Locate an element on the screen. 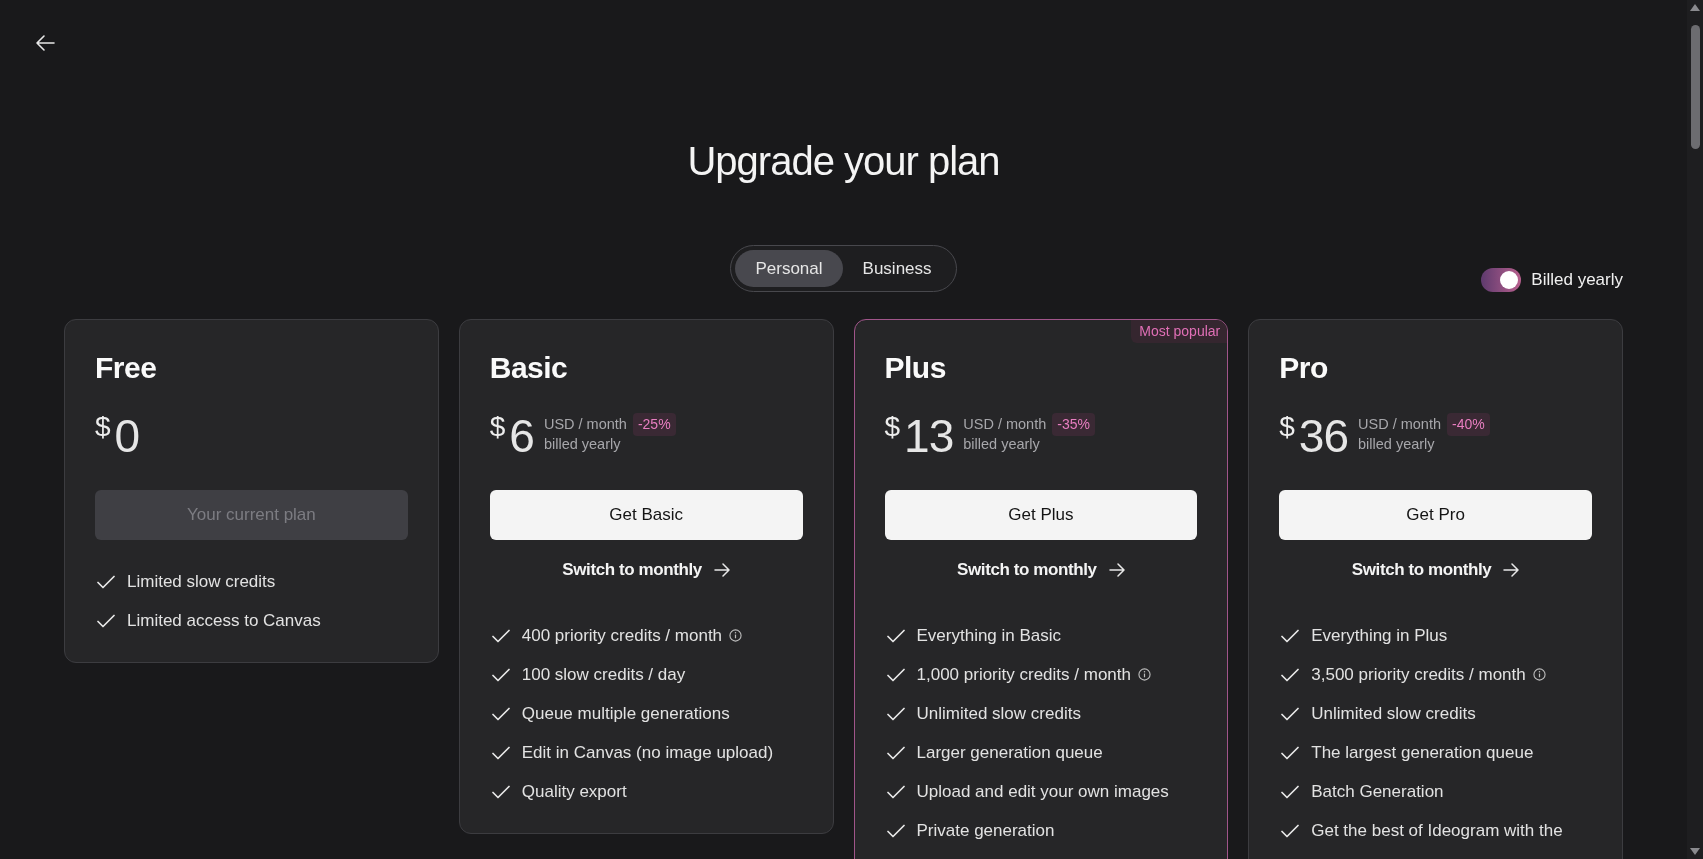 This screenshot has height=859, width=1703. plan-button: Get Pro is located at coordinates (1435, 515).